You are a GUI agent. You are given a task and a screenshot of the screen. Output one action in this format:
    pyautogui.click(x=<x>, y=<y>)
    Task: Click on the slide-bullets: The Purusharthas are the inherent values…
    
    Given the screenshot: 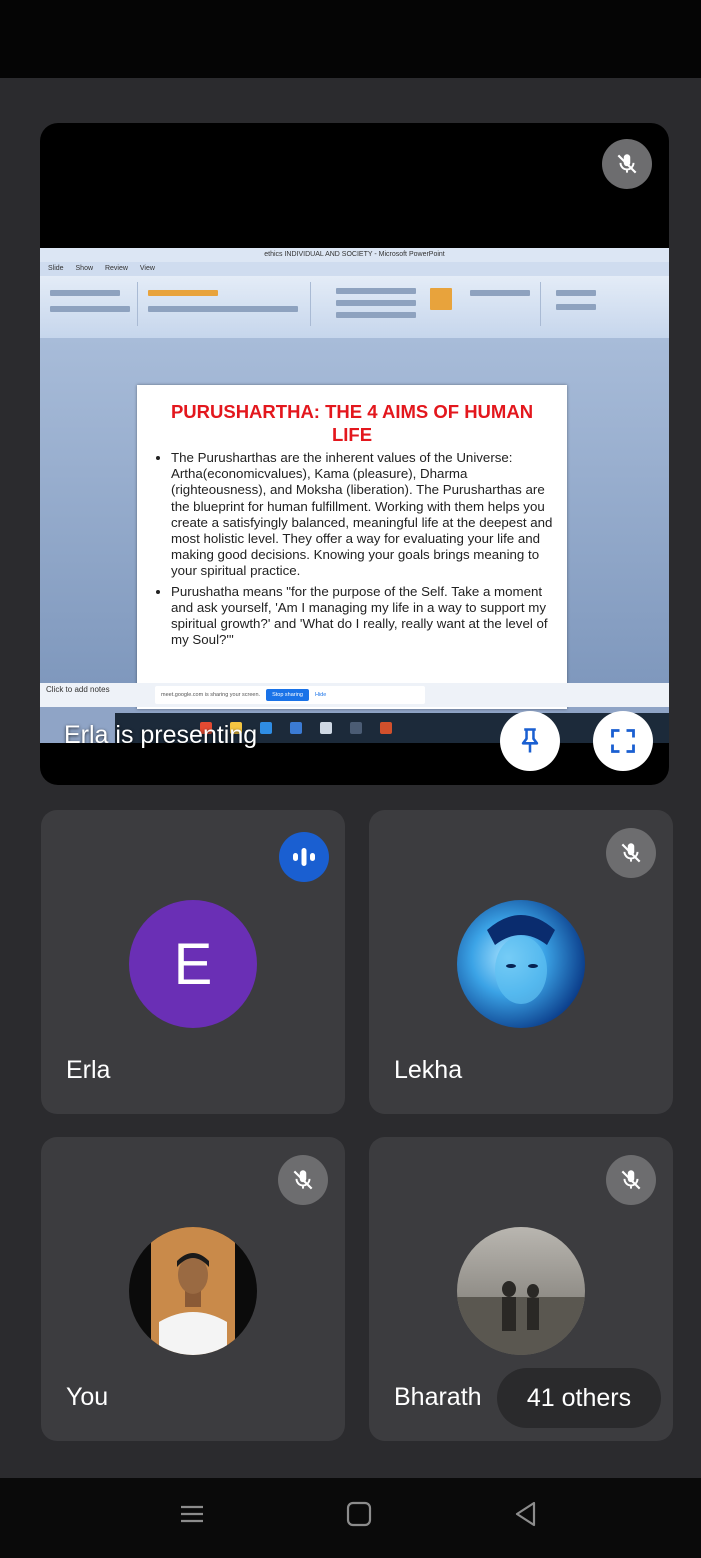 What is the action you would take?
    pyautogui.click(x=358, y=549)
    